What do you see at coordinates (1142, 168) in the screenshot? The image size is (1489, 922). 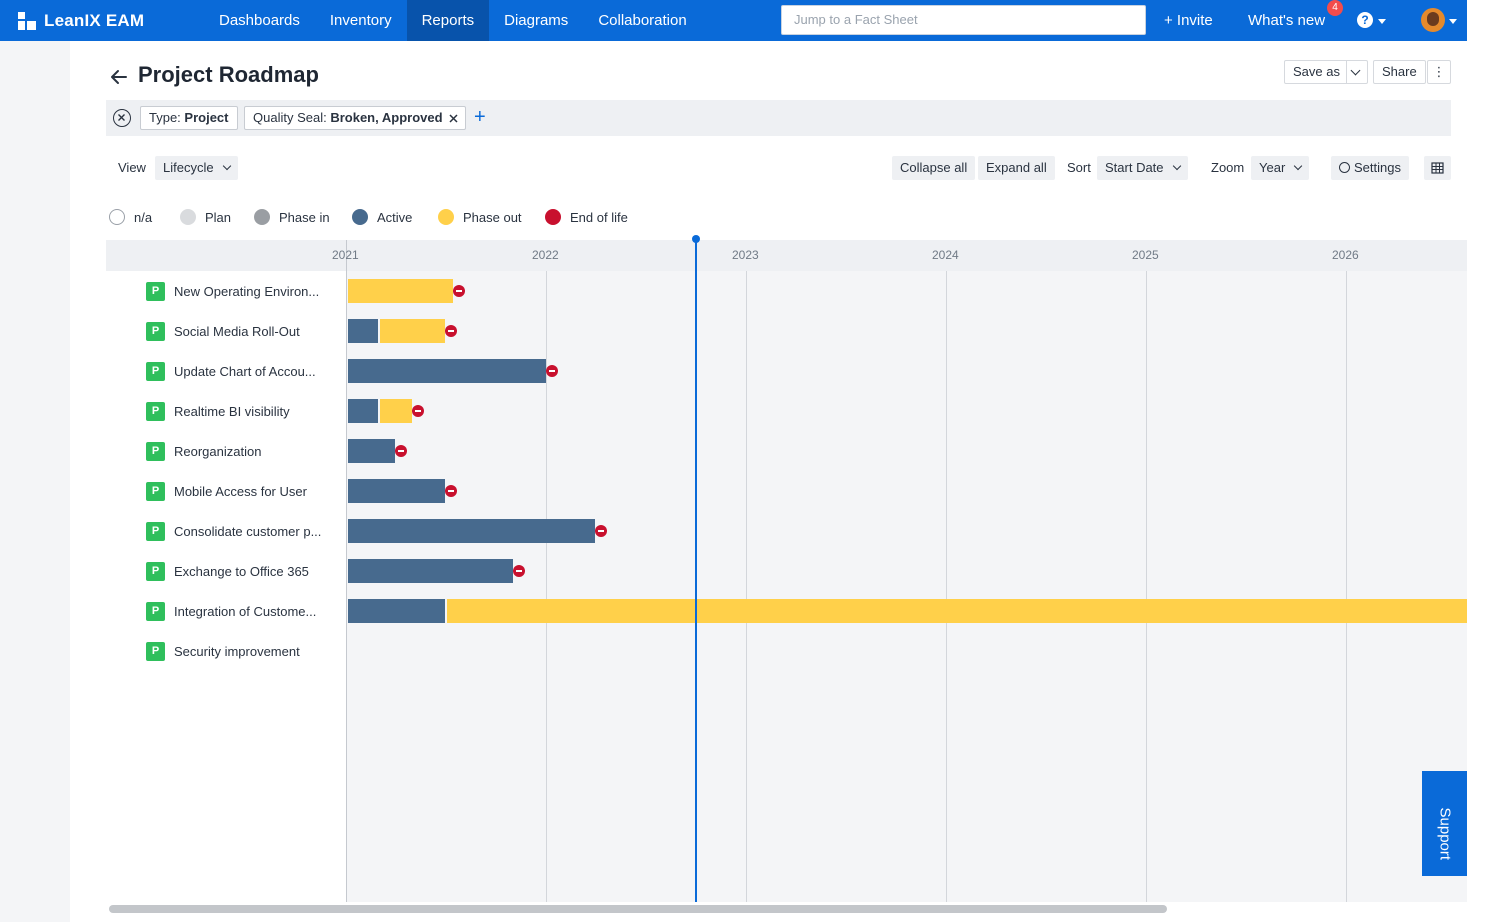 I see `sort-select: Start Date` at bounding box center [1142, 168].